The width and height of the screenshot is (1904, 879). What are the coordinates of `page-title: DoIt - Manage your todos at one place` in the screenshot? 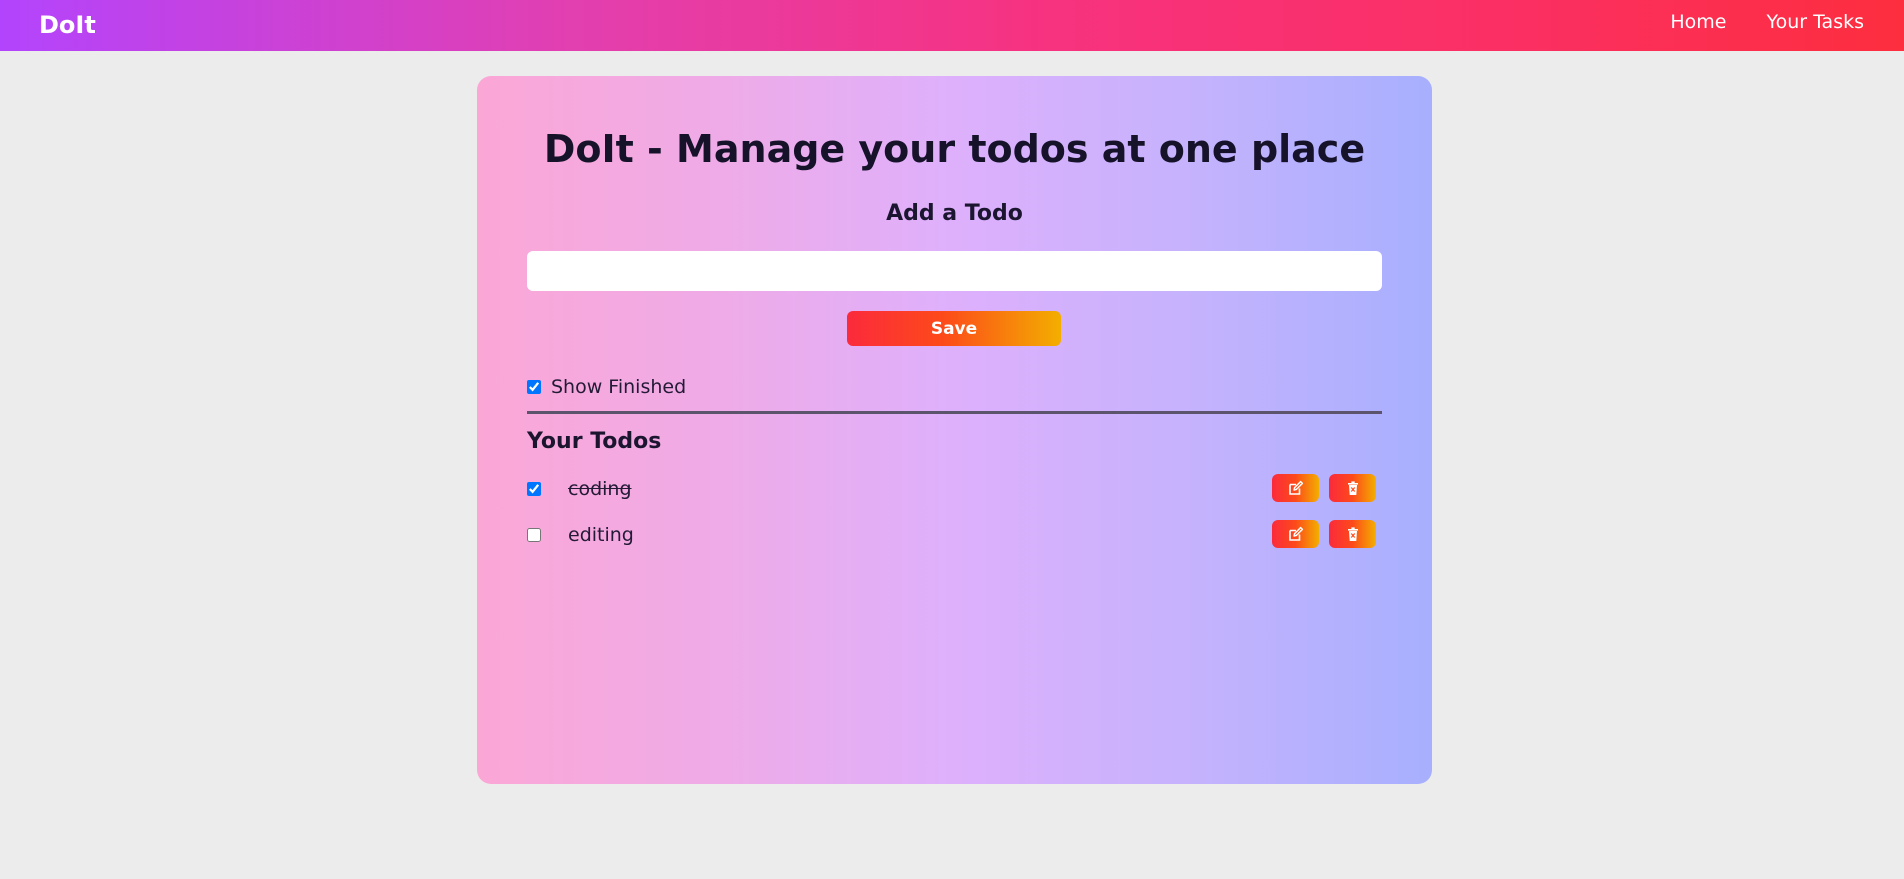 It's located at (954, 149).